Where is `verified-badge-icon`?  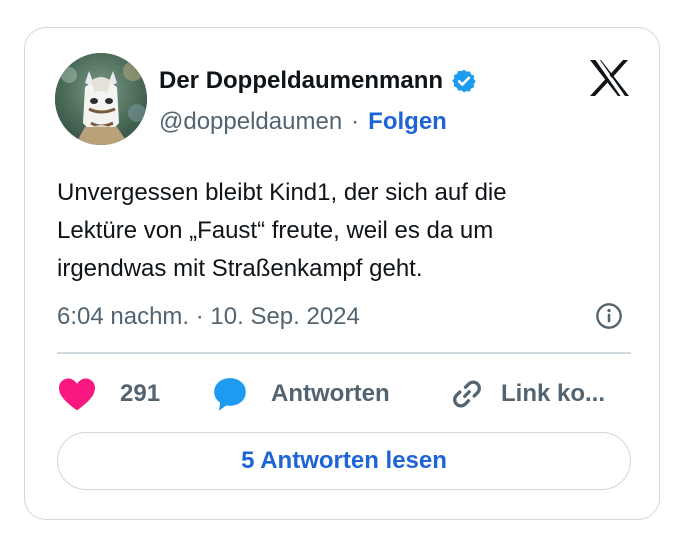
verified-badge-icon is located at coordinates (464, 81).